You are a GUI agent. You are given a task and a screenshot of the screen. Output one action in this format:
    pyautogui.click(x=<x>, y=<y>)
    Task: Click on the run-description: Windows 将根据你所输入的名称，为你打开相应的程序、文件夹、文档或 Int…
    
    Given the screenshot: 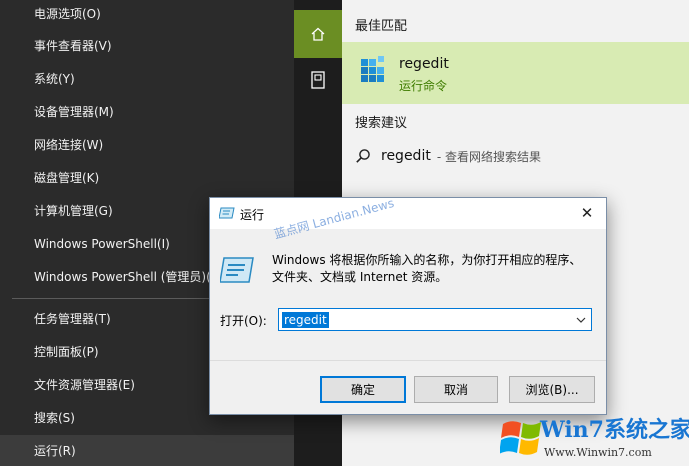 What is the action you would take?
    pyautogui.click(x=427, y=268)
    